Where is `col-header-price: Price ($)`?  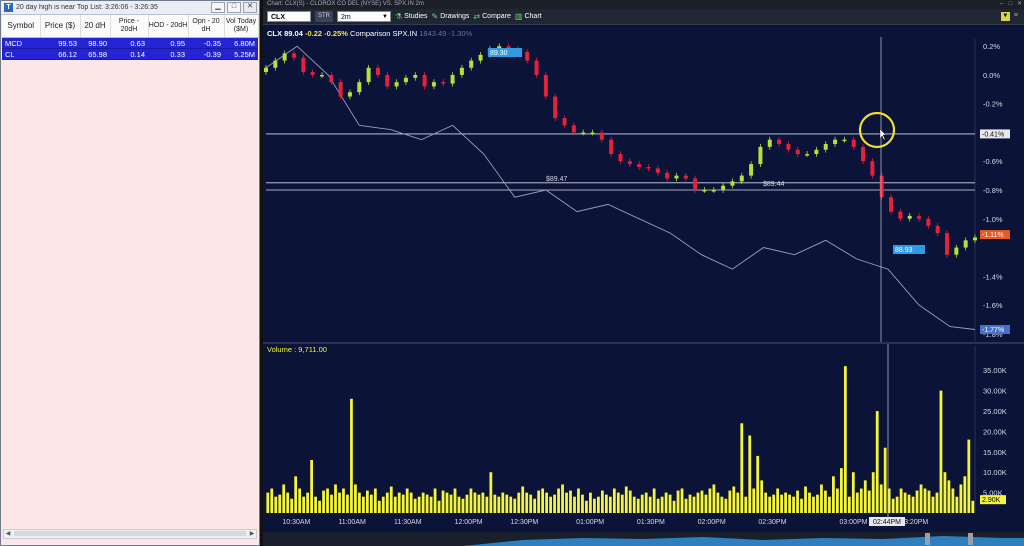
col-header-price: Price ($) is located at coordinates (60, 26).